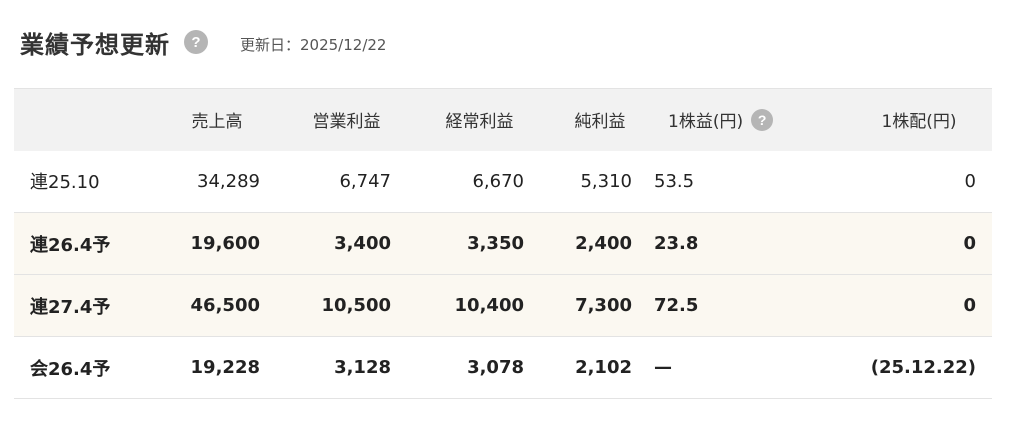  I want to click on cell-net-profit: 5,310, so click(606, 181).